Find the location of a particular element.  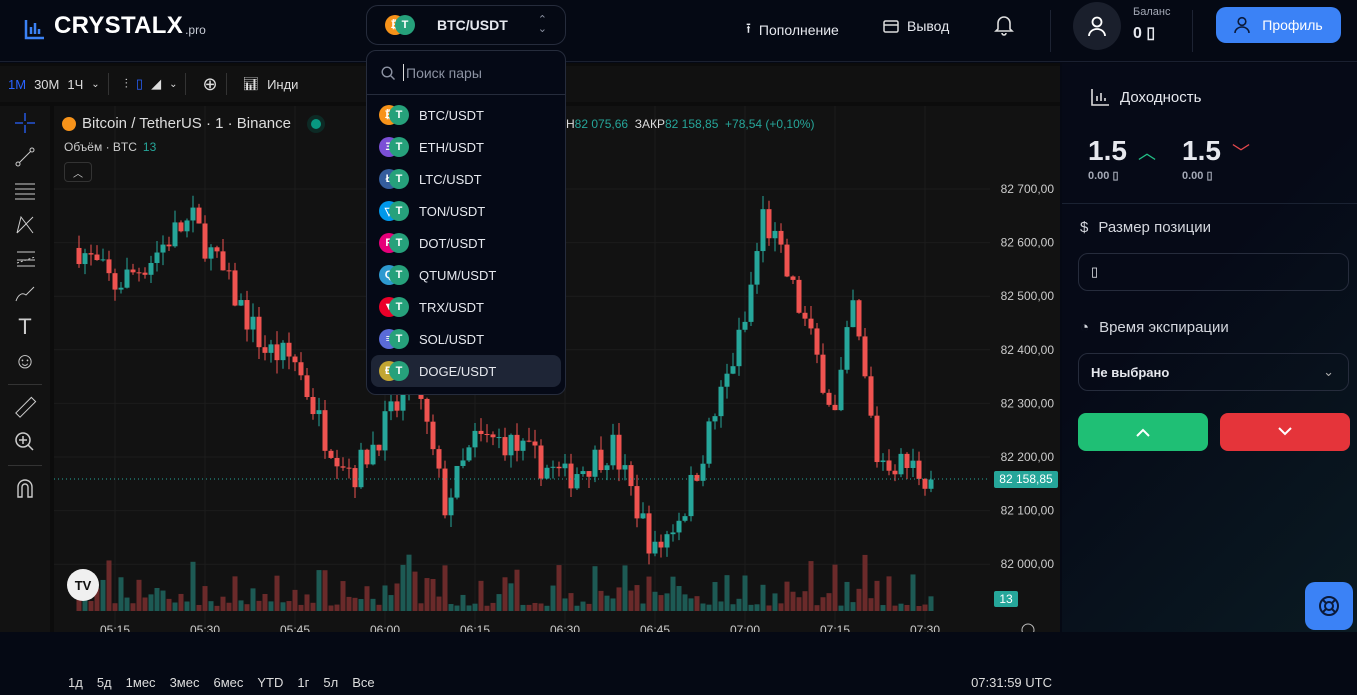

interval-1m: 1М is located at coordinates (17, 84).